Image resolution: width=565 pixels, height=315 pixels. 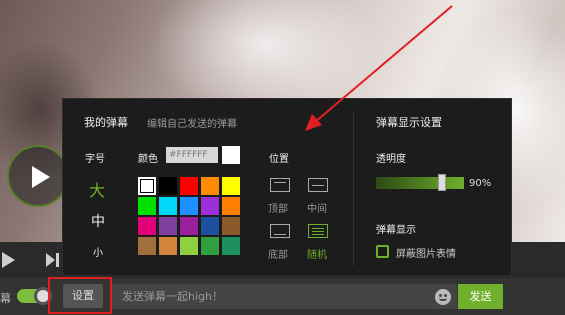 What do you see at coordinates (396, 230) in the screenshot?
I see `danmu-display-label: 弹幕显示` at bounding box center [396, 230].